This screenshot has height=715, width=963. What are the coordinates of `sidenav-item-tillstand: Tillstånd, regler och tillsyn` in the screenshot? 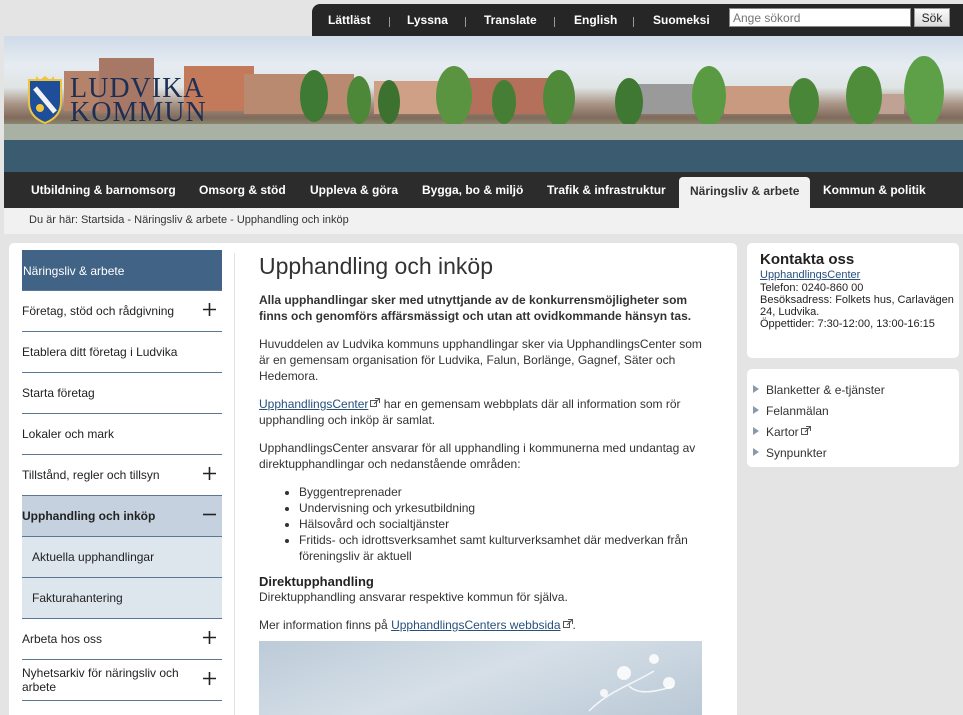 It's located at (122, 475).